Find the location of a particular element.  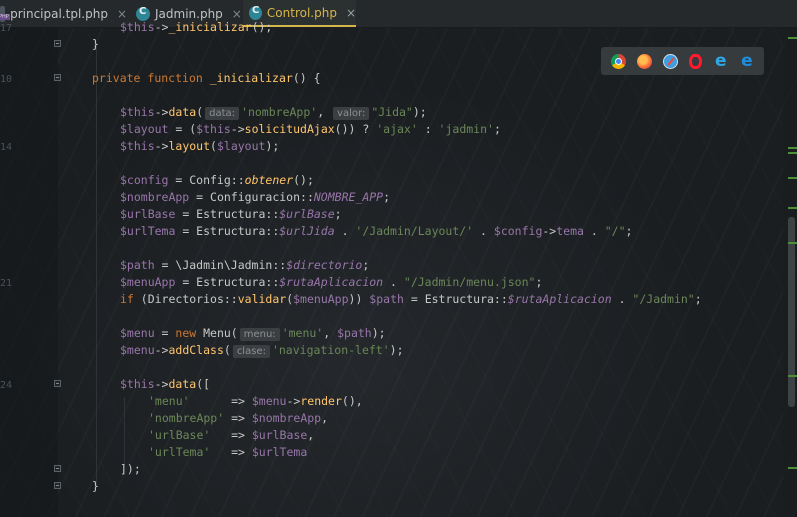

tab-label: Control.php is located at coordinates (301, 12).